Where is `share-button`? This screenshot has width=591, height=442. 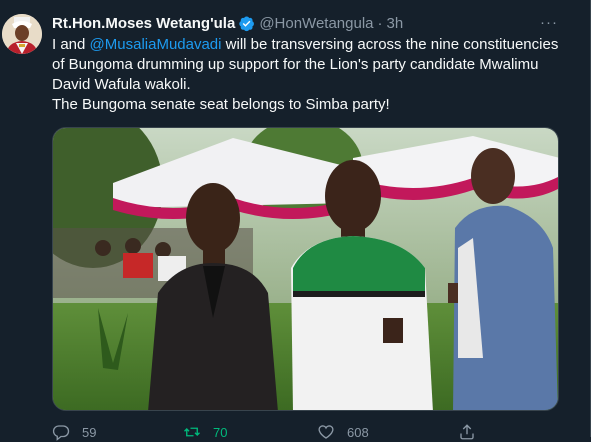 share-button is located at coordinates (467, 432).